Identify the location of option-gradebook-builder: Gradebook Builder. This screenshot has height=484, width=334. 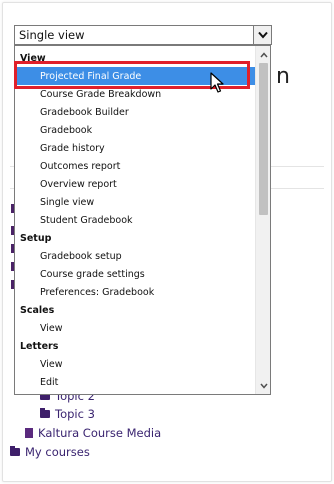
(135, 112).